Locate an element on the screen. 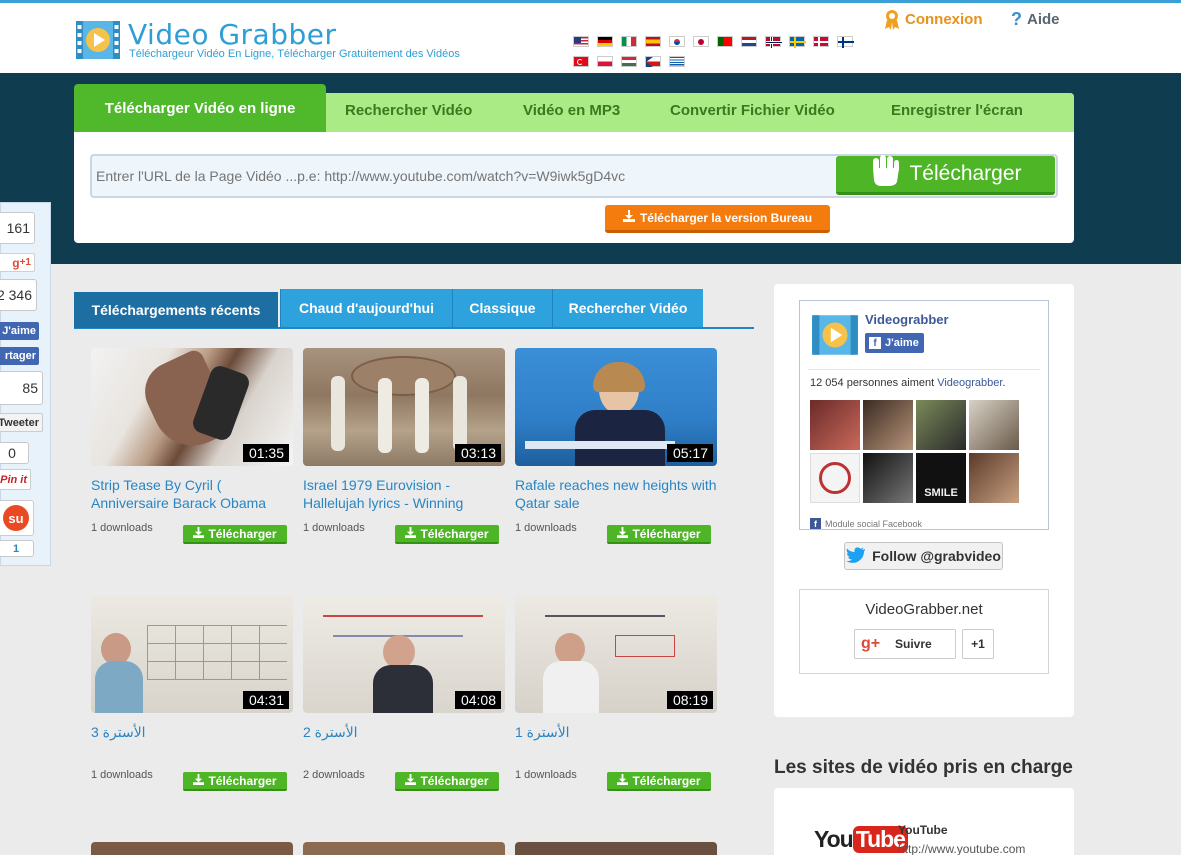  download-button: Télécharger is located at coordinates (945, 174).